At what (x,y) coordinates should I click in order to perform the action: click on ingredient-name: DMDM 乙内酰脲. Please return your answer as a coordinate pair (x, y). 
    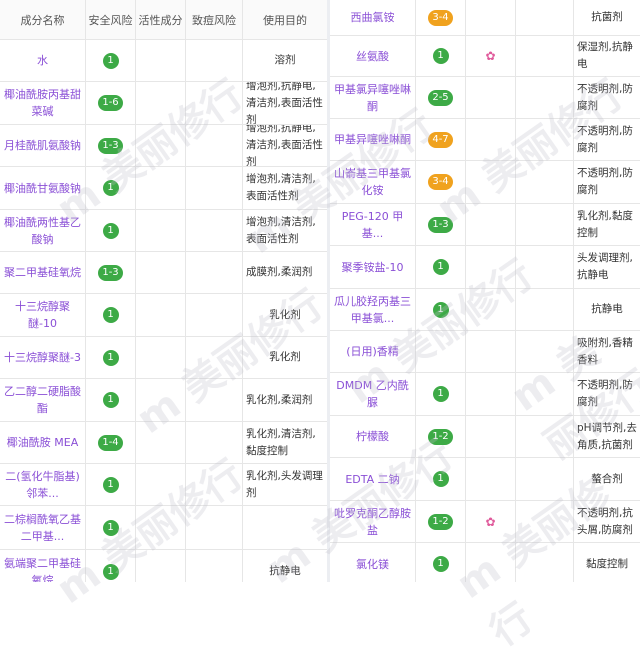
    Looking at the image, I should click on (373, 394).